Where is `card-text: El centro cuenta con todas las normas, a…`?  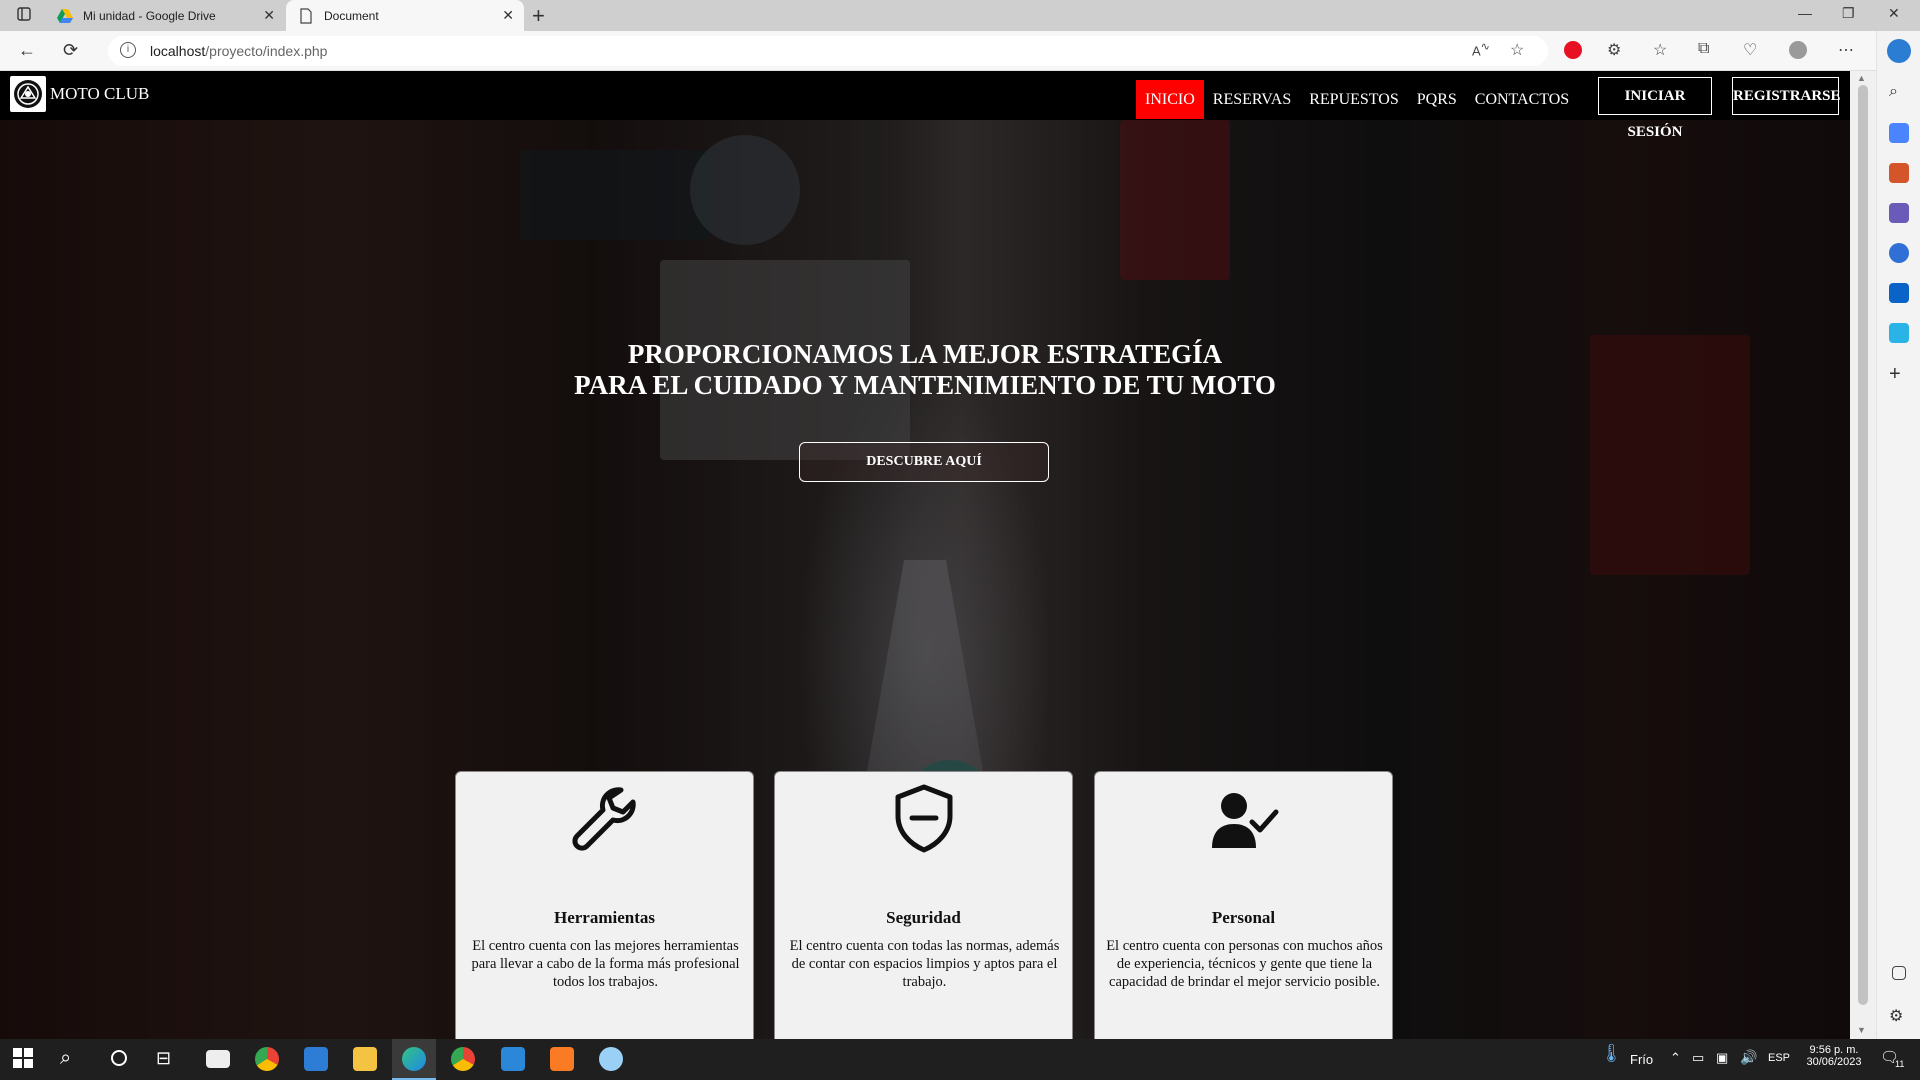
card-text: El centro cuenta con todas las normas, a… is located at coordinates (924, 964).